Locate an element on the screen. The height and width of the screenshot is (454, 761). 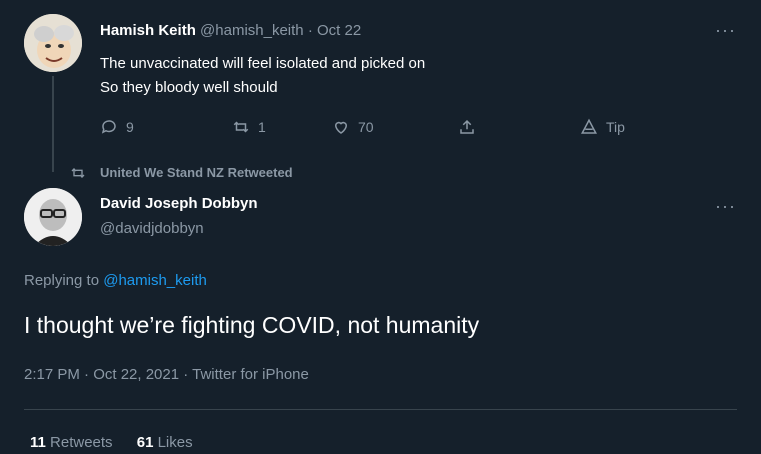
parent-tweet-header: Hamish Keith @hamish_keith · Oct 22 is located at coordinates (230, 30).